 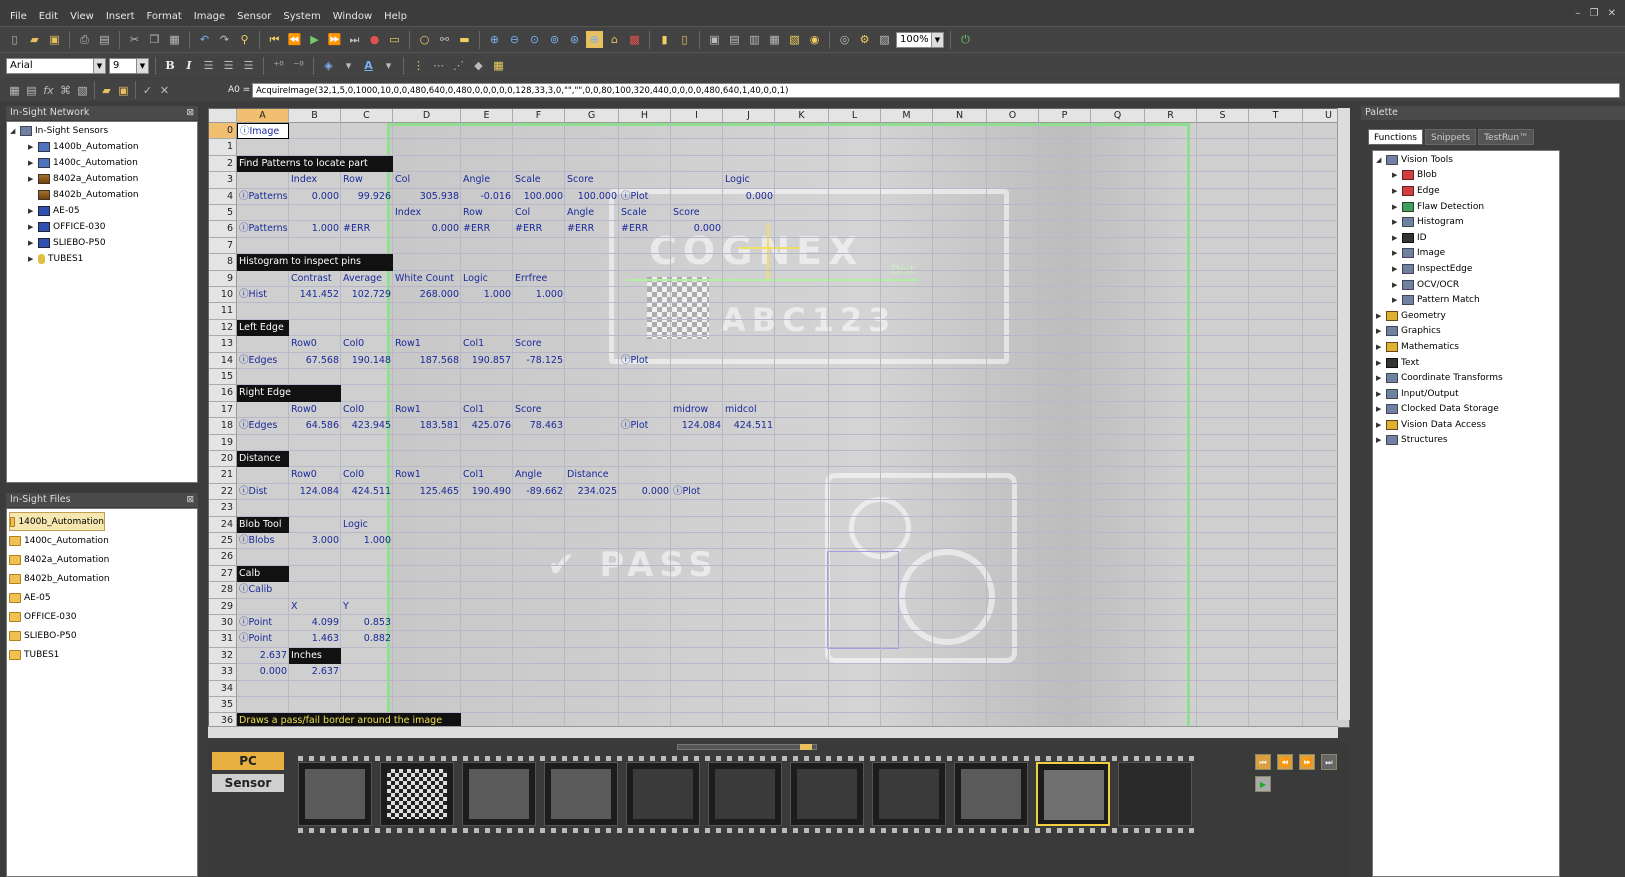 I want to click on row-header: 15, so click(x=223, y=377).